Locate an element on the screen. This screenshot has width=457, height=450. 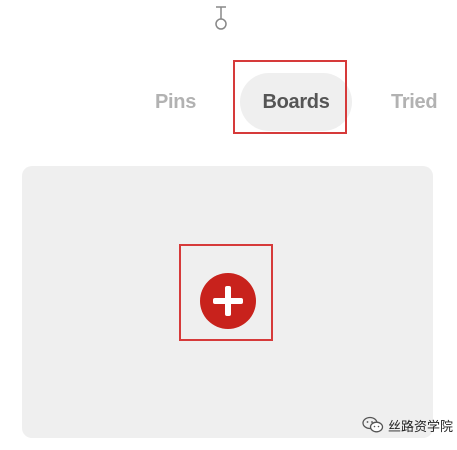
pin-icon is located at coordinates (221, 17).